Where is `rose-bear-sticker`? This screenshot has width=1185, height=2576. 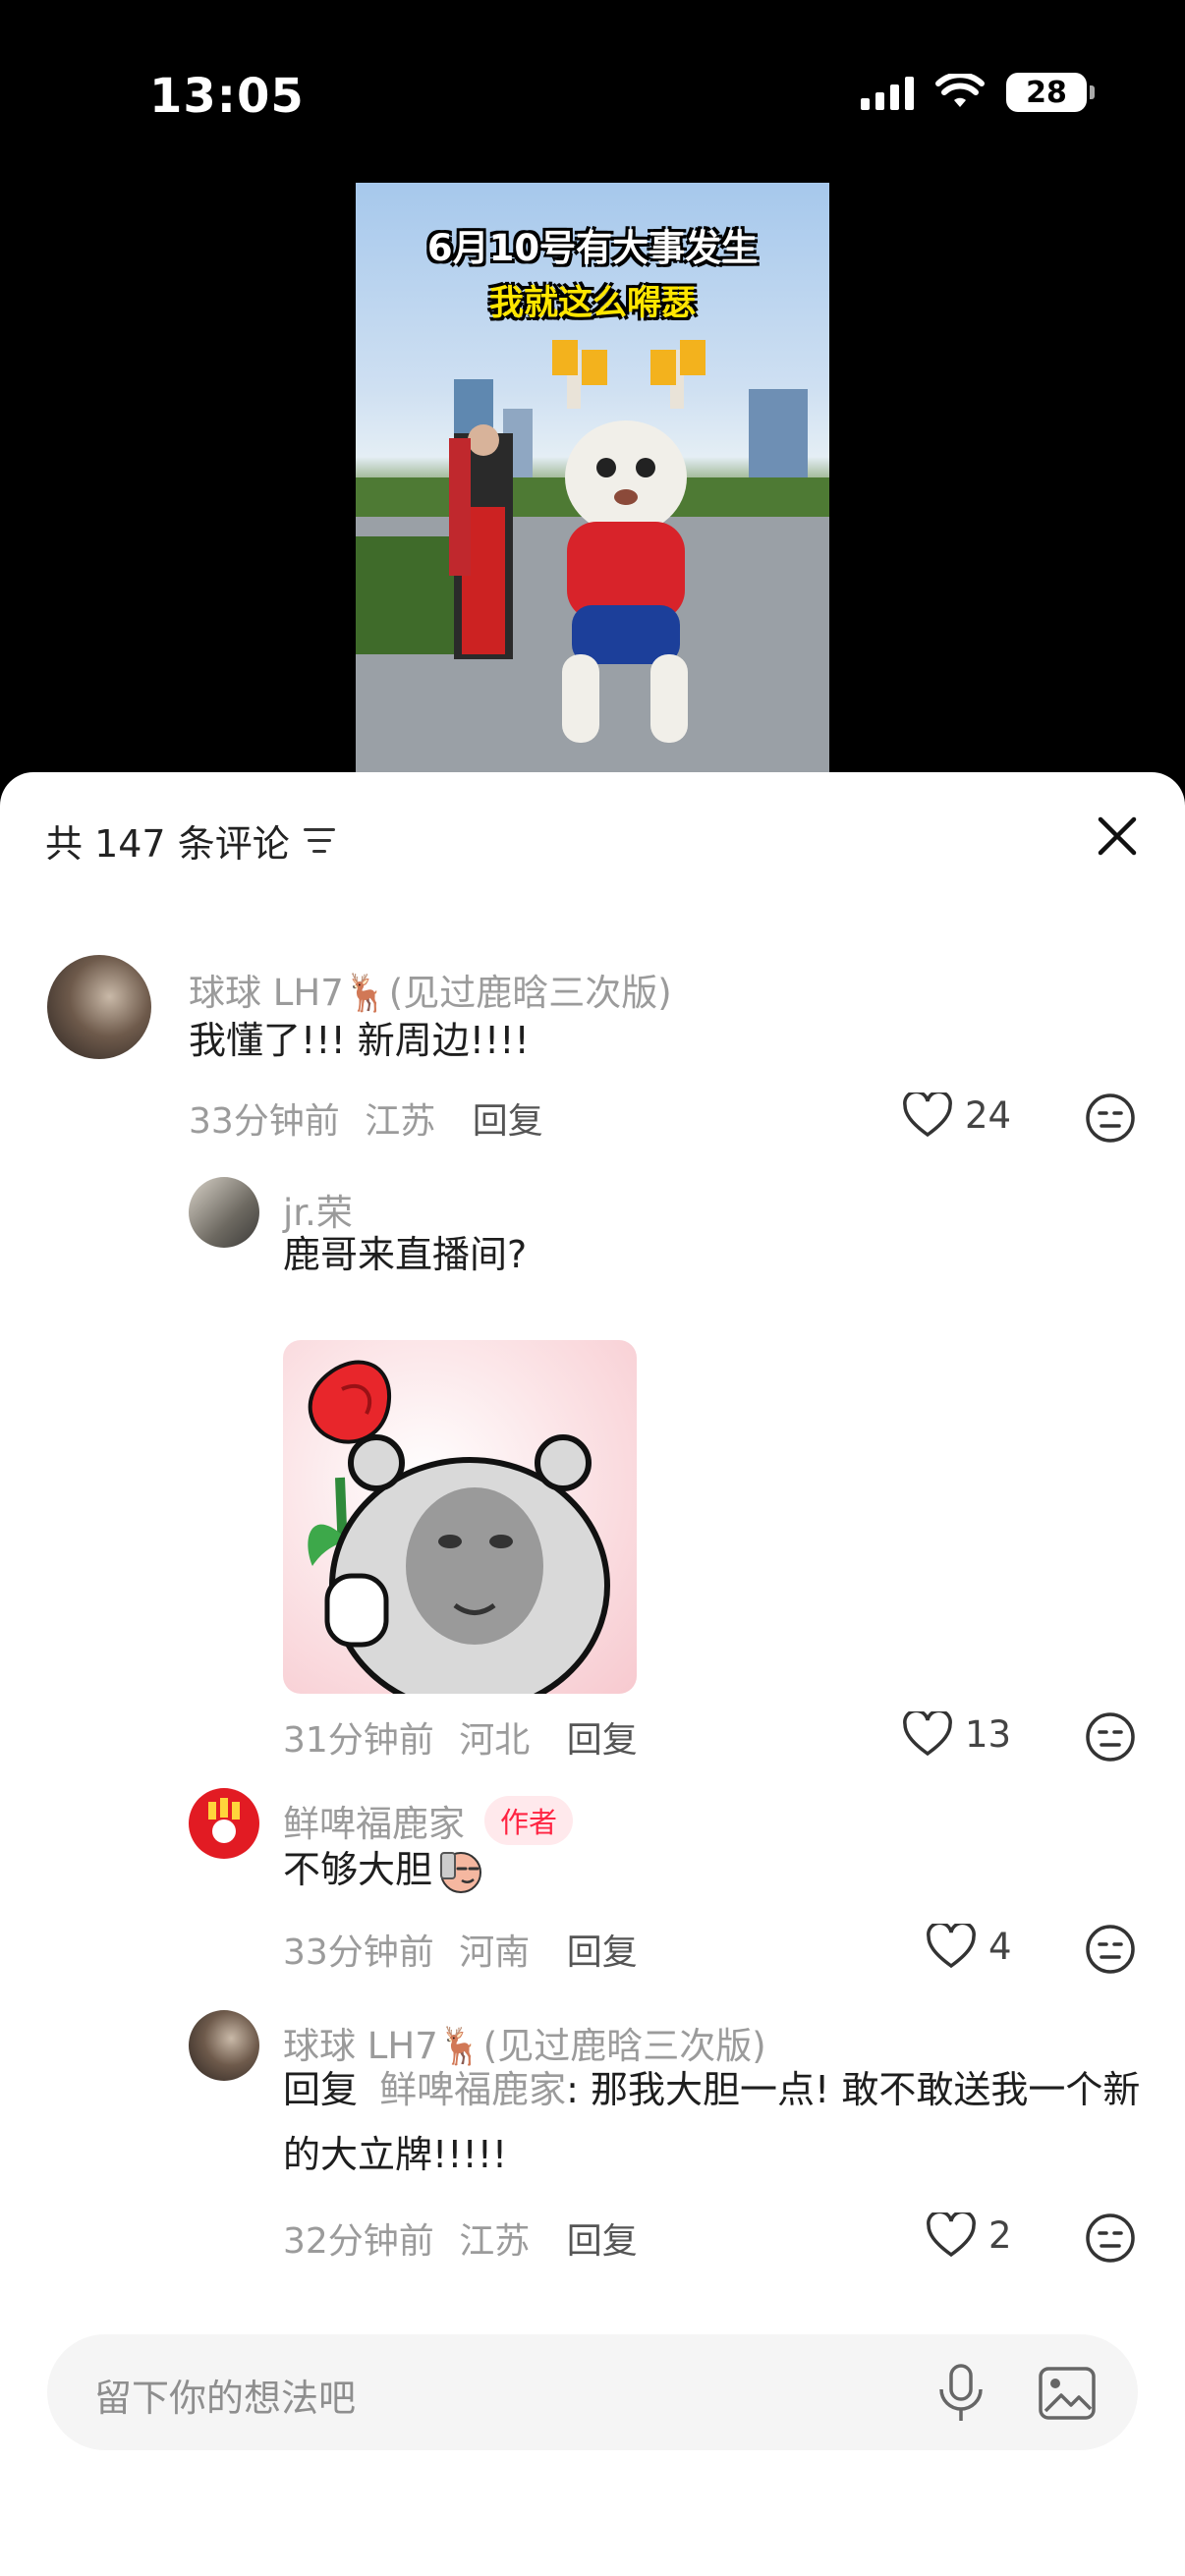
rose-bear-sticker is located at coordinates (459, 1527).